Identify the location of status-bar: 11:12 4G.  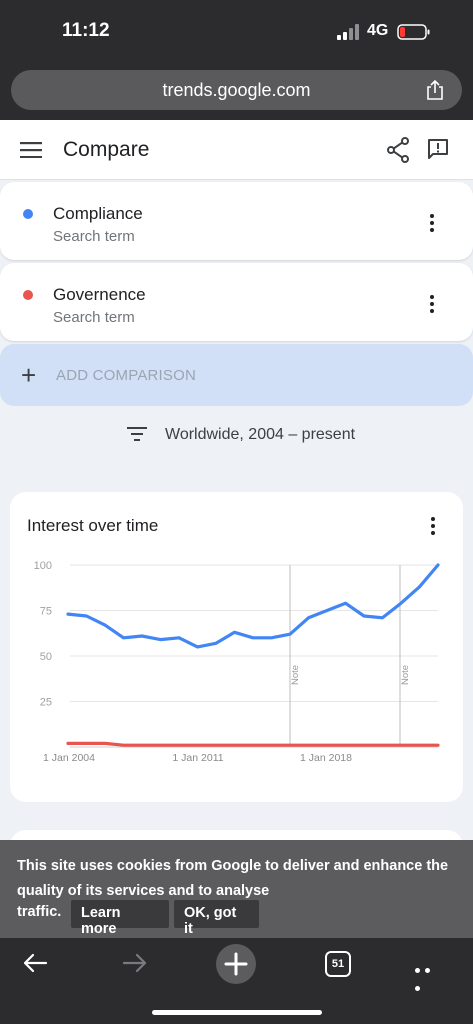
(236, 31).